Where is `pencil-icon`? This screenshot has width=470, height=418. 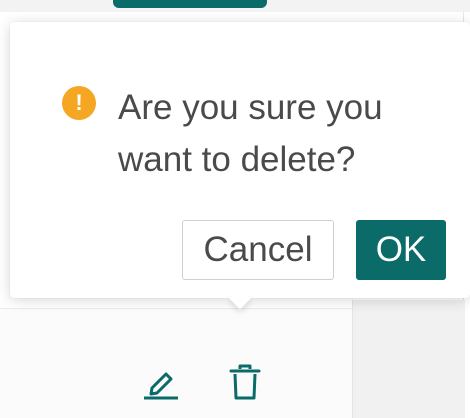 pencil-icon is located at coordinates (161, 382).